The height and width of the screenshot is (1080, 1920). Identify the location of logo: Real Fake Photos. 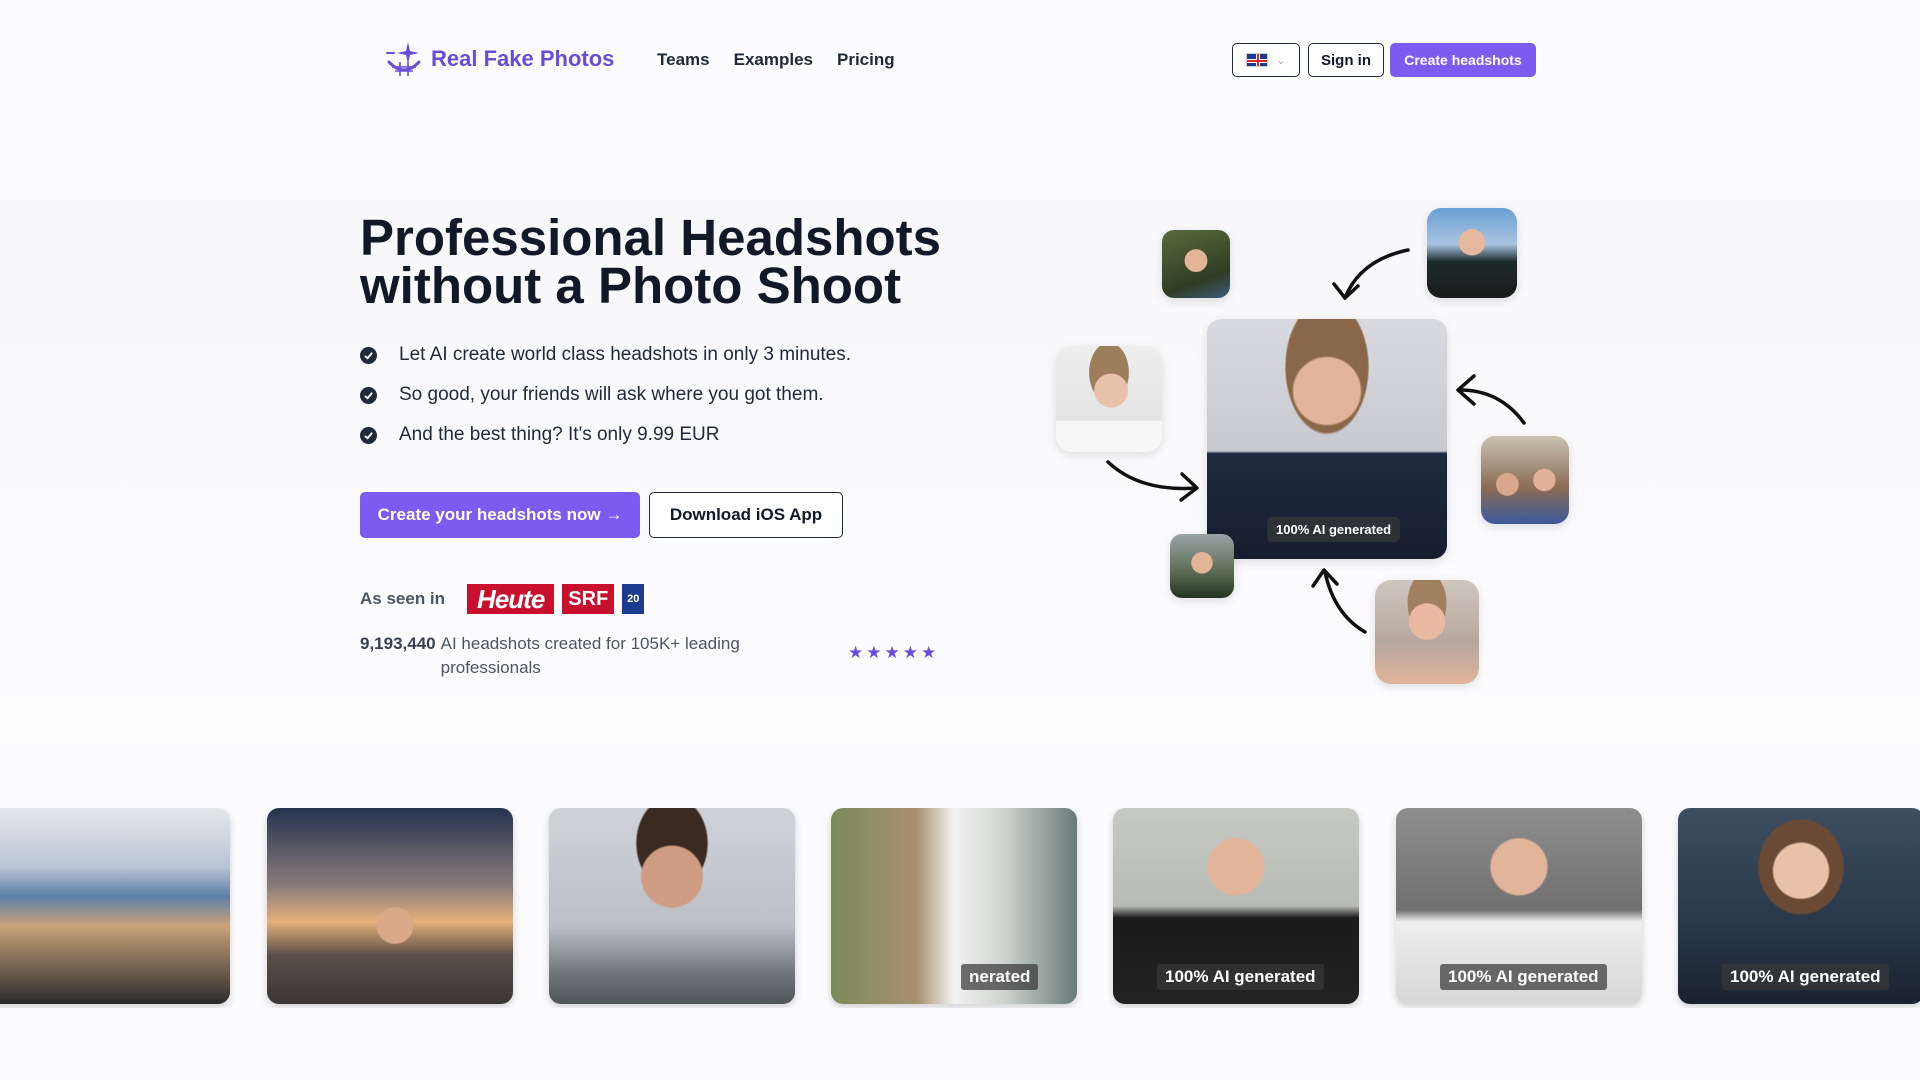
(498, 59).